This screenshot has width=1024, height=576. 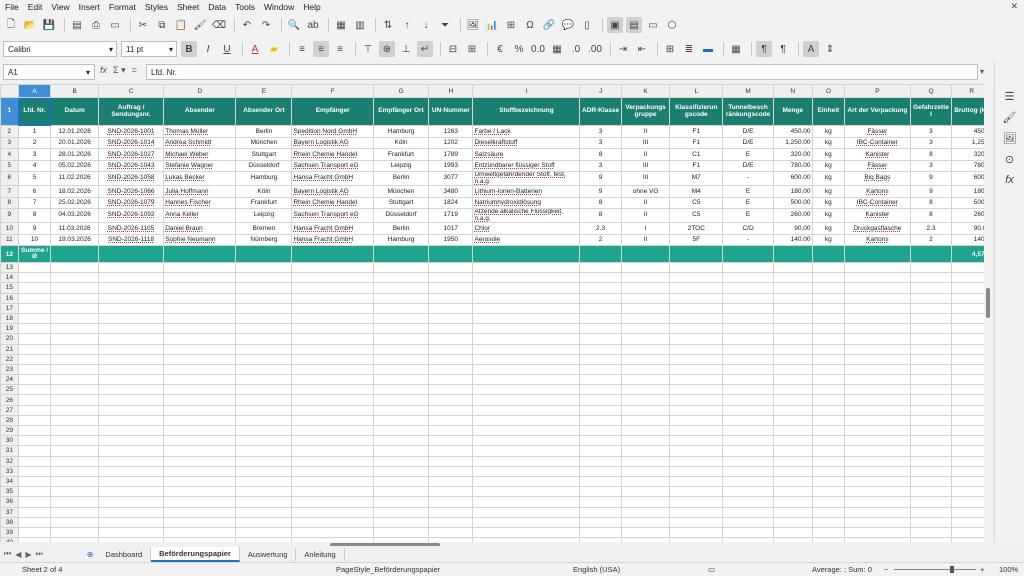 What do you see at coordinates (149, 49) in the screenshot?
I see `font-size-box: 11 pt ▾` at bounding box center [149, 49].